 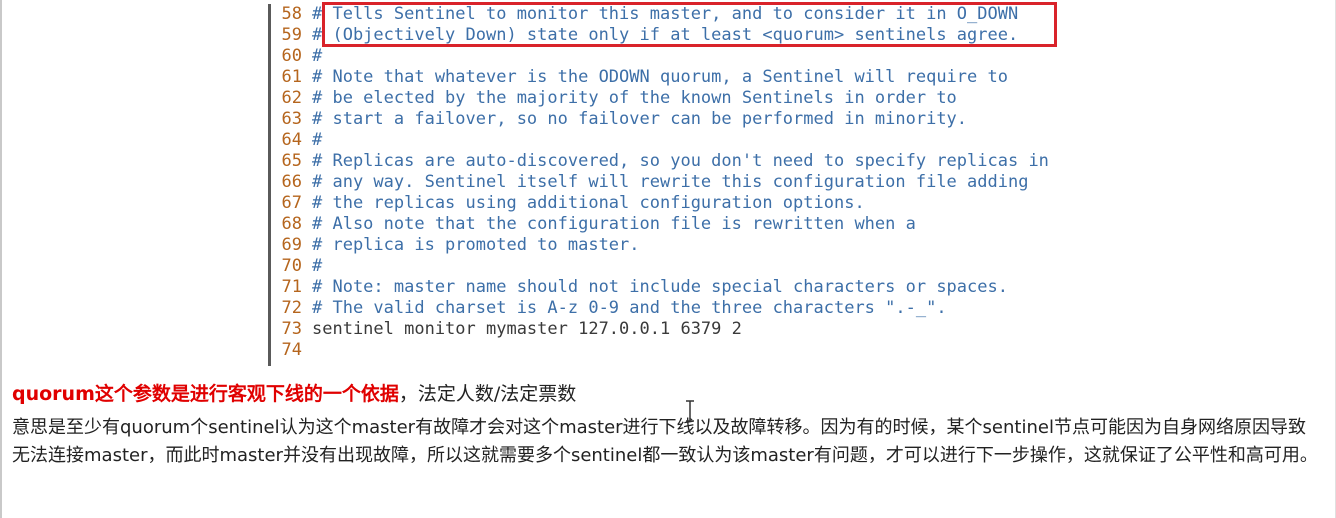 What do you see at coordinates (291, 266) in the screenshot?
I see `line-number: 70` at bounding box center [291, 266].